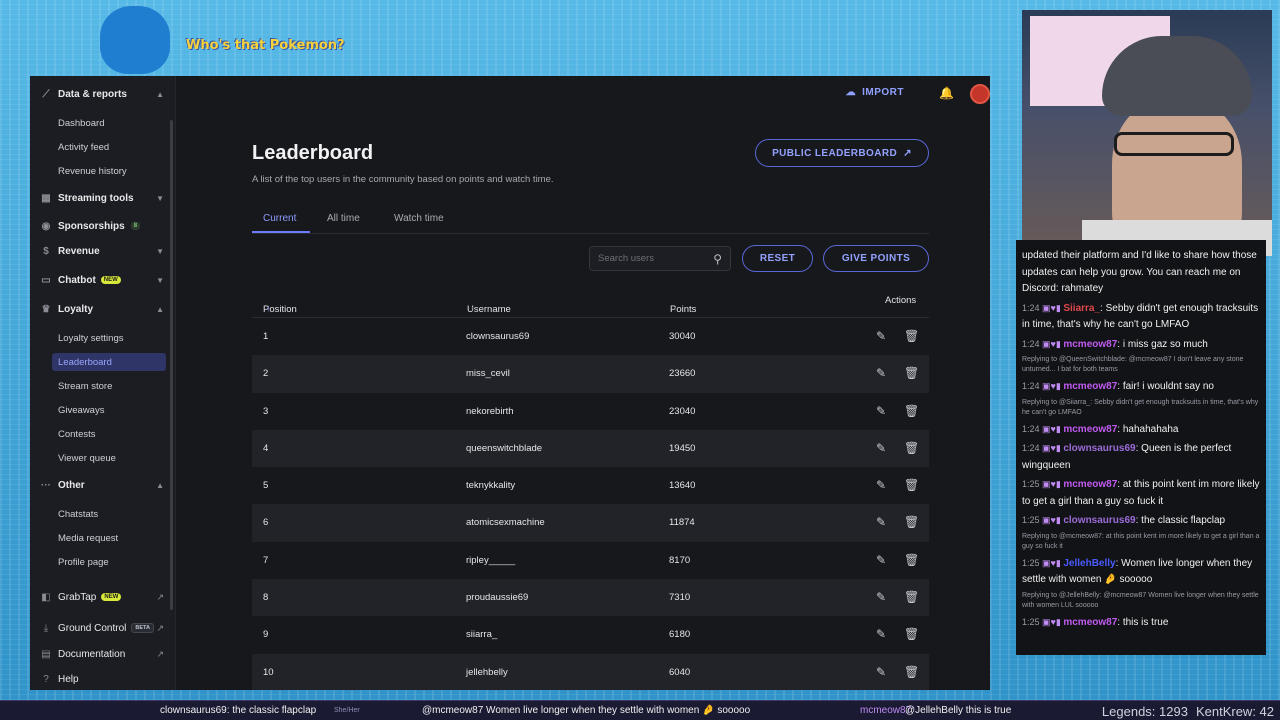 This screenshot has height=720, width=1280. Describe the element at coordinates (656, 258) in the screenshot. I see `search-input` at that location.